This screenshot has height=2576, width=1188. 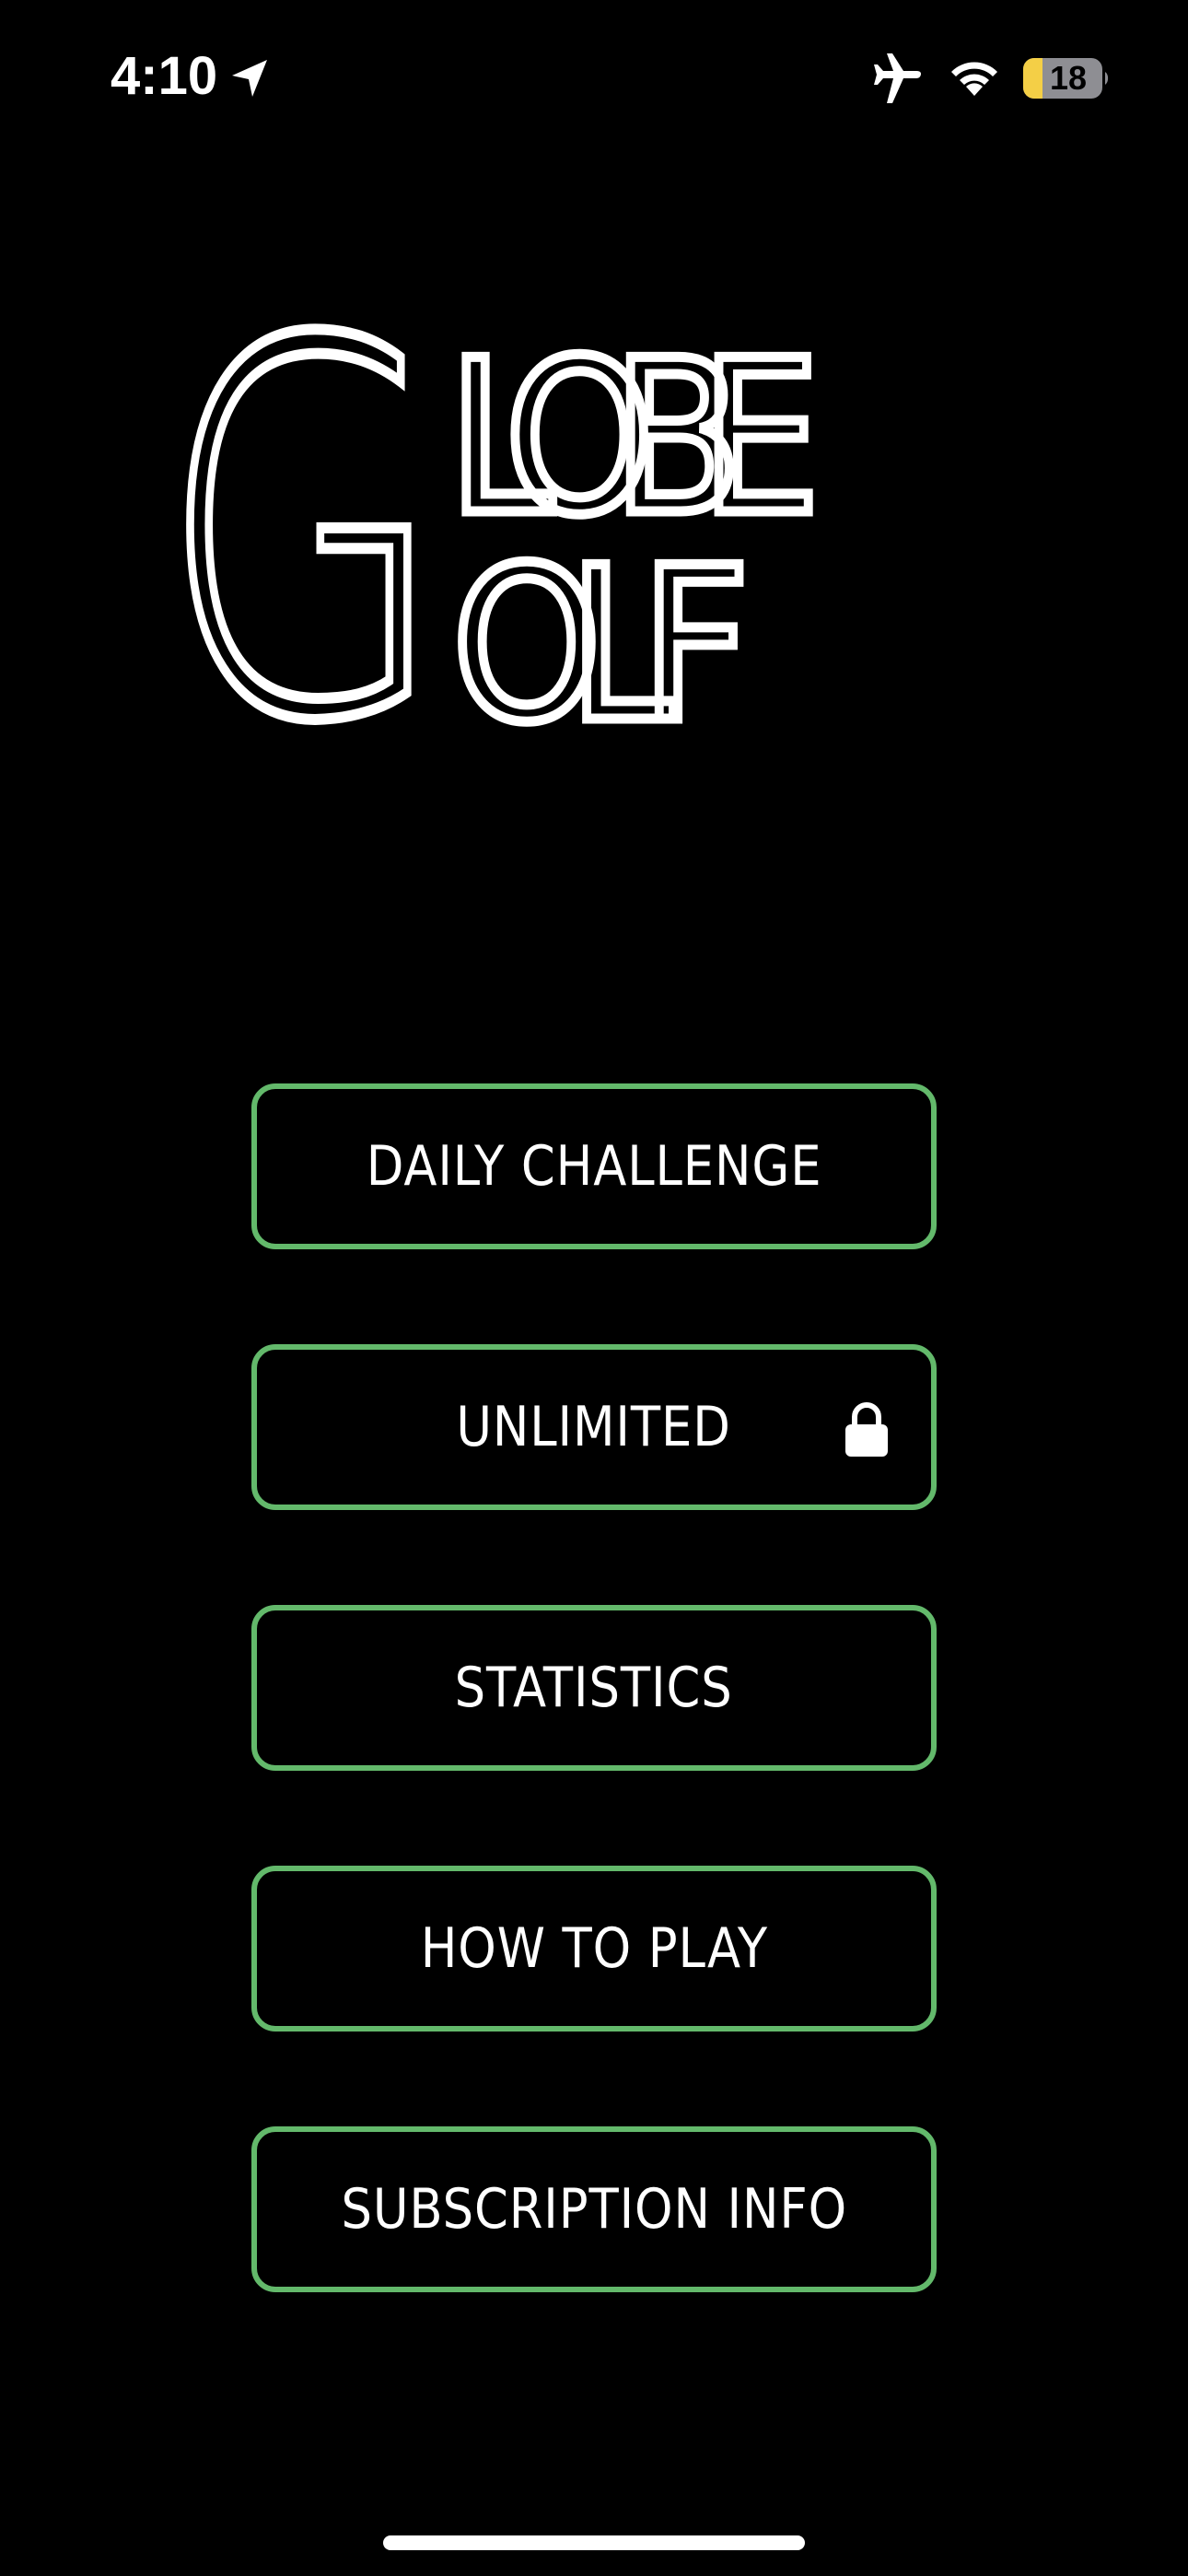 What do you see at coordinates (974, 79) in the screenshot?
I see `wifi-icon` at bounding box center [974, 79].